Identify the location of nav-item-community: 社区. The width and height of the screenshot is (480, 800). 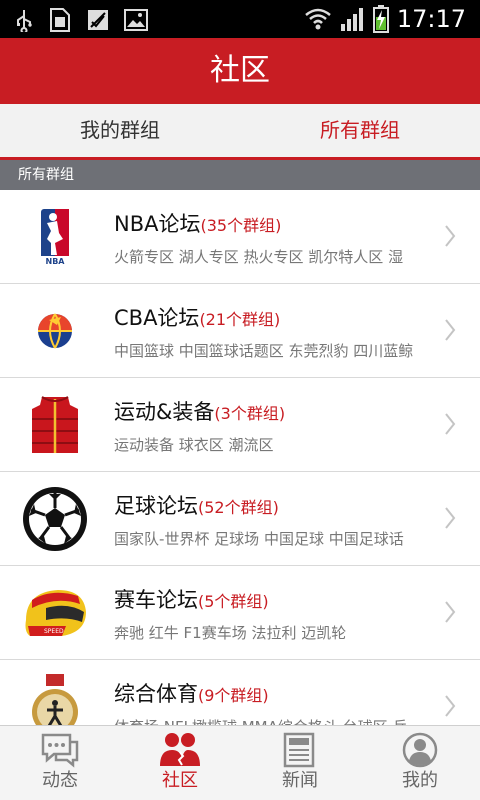
(180, 763).